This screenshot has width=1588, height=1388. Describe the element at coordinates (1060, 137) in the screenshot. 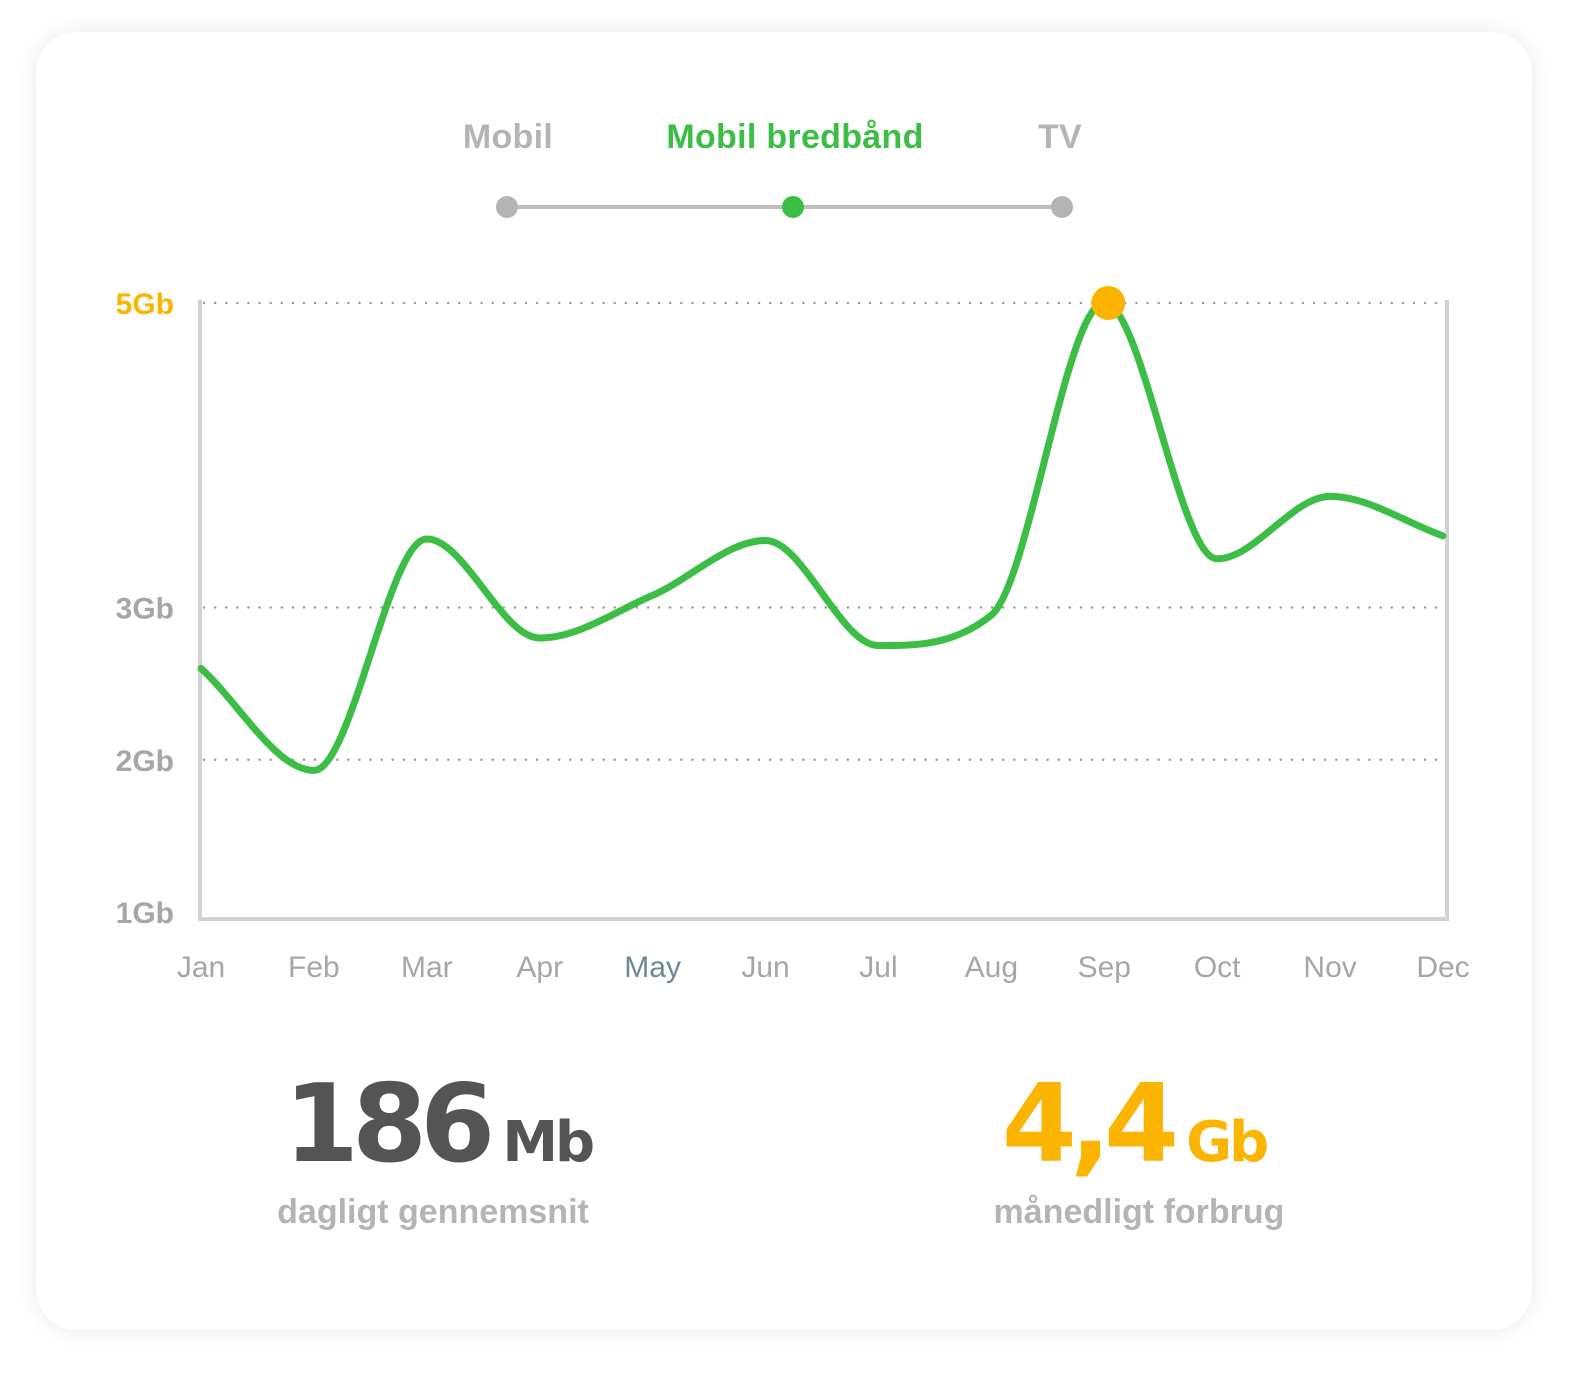

I see `tab-tv: TV` at that location.